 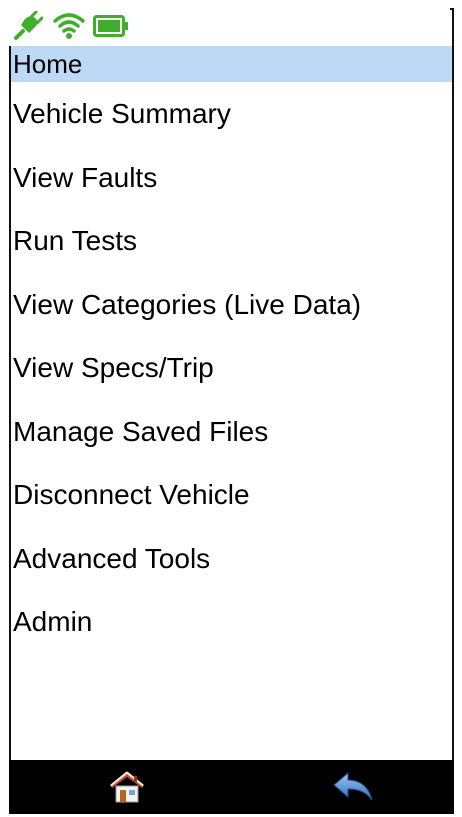 I want to click on page-title: Home, so click(x=231, y=64).